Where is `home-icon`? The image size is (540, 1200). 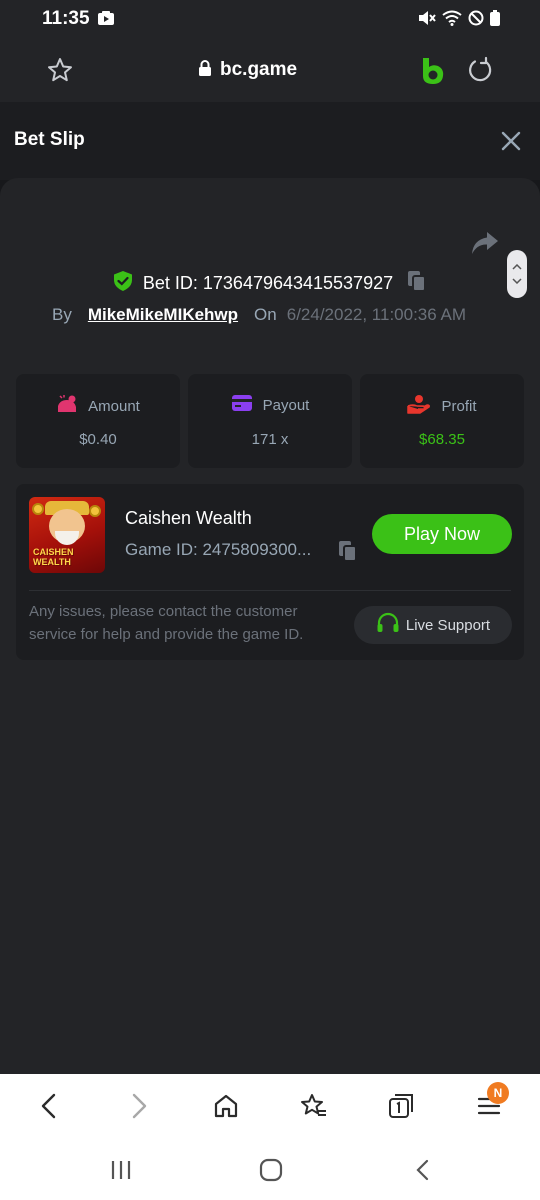
home-icon is located at coordinates (226, 1108).